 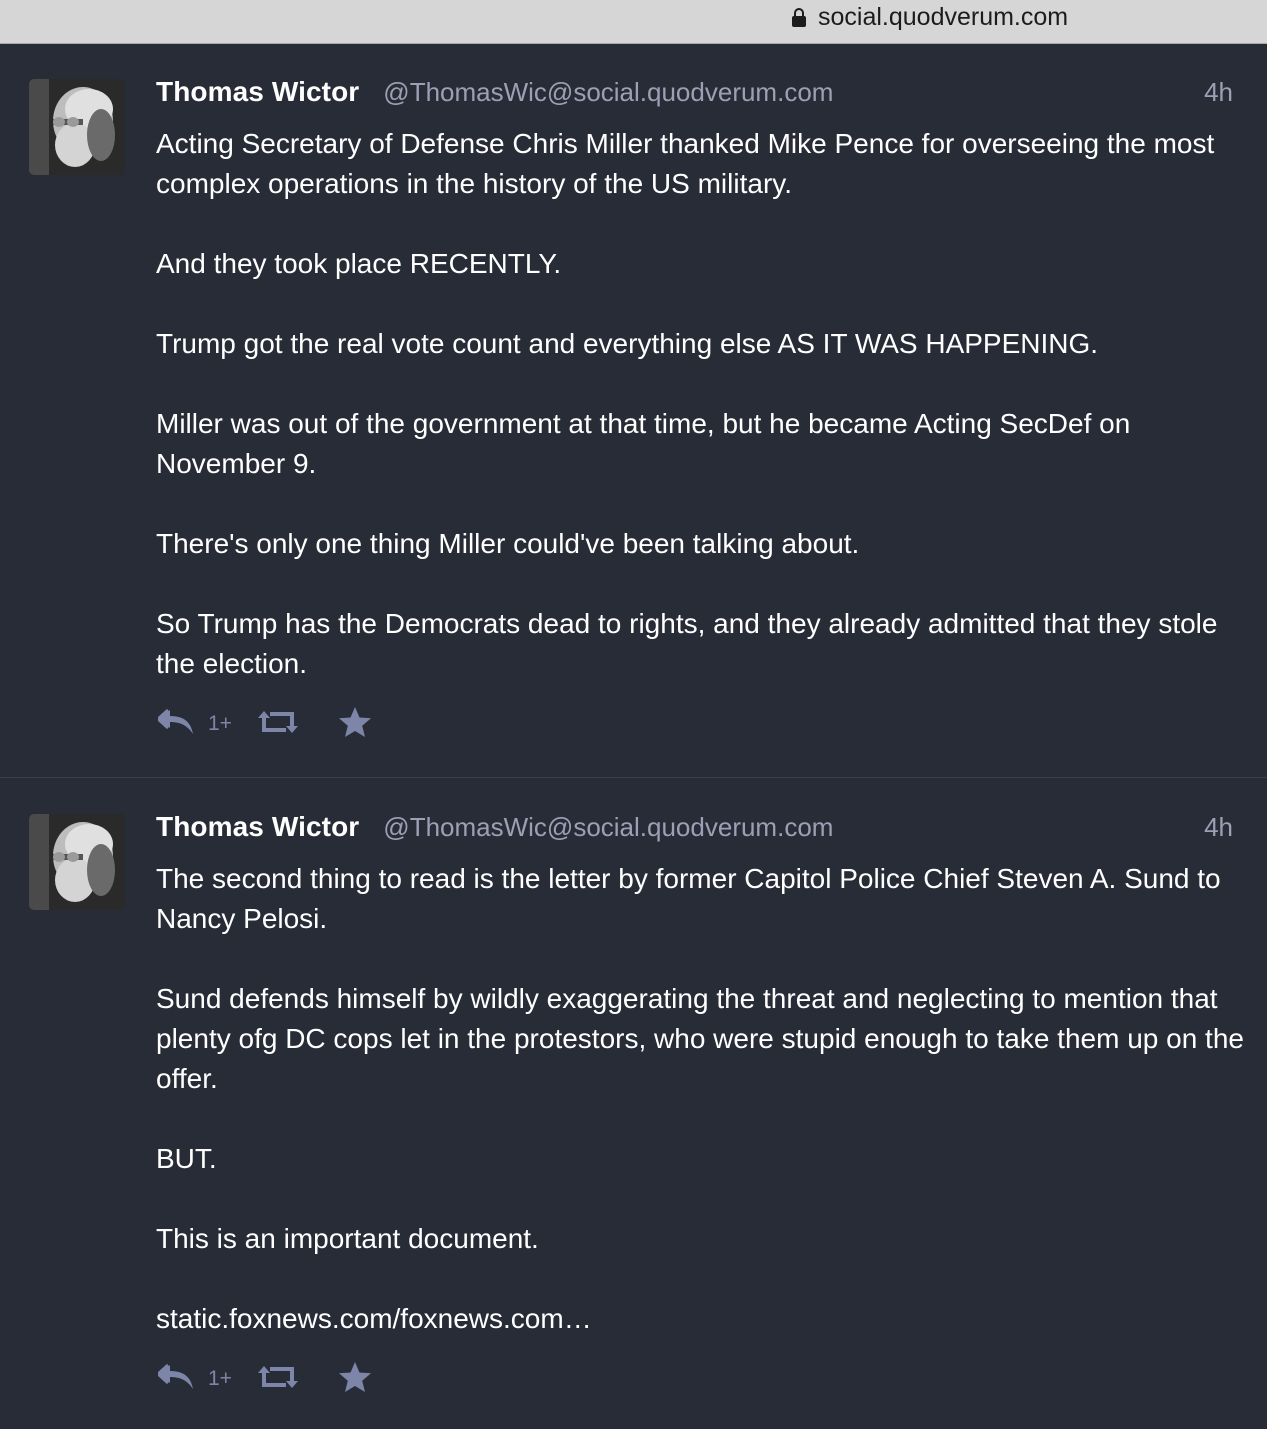 I want to click on status-paragraph: BUT., so click(x=186, y=1158).